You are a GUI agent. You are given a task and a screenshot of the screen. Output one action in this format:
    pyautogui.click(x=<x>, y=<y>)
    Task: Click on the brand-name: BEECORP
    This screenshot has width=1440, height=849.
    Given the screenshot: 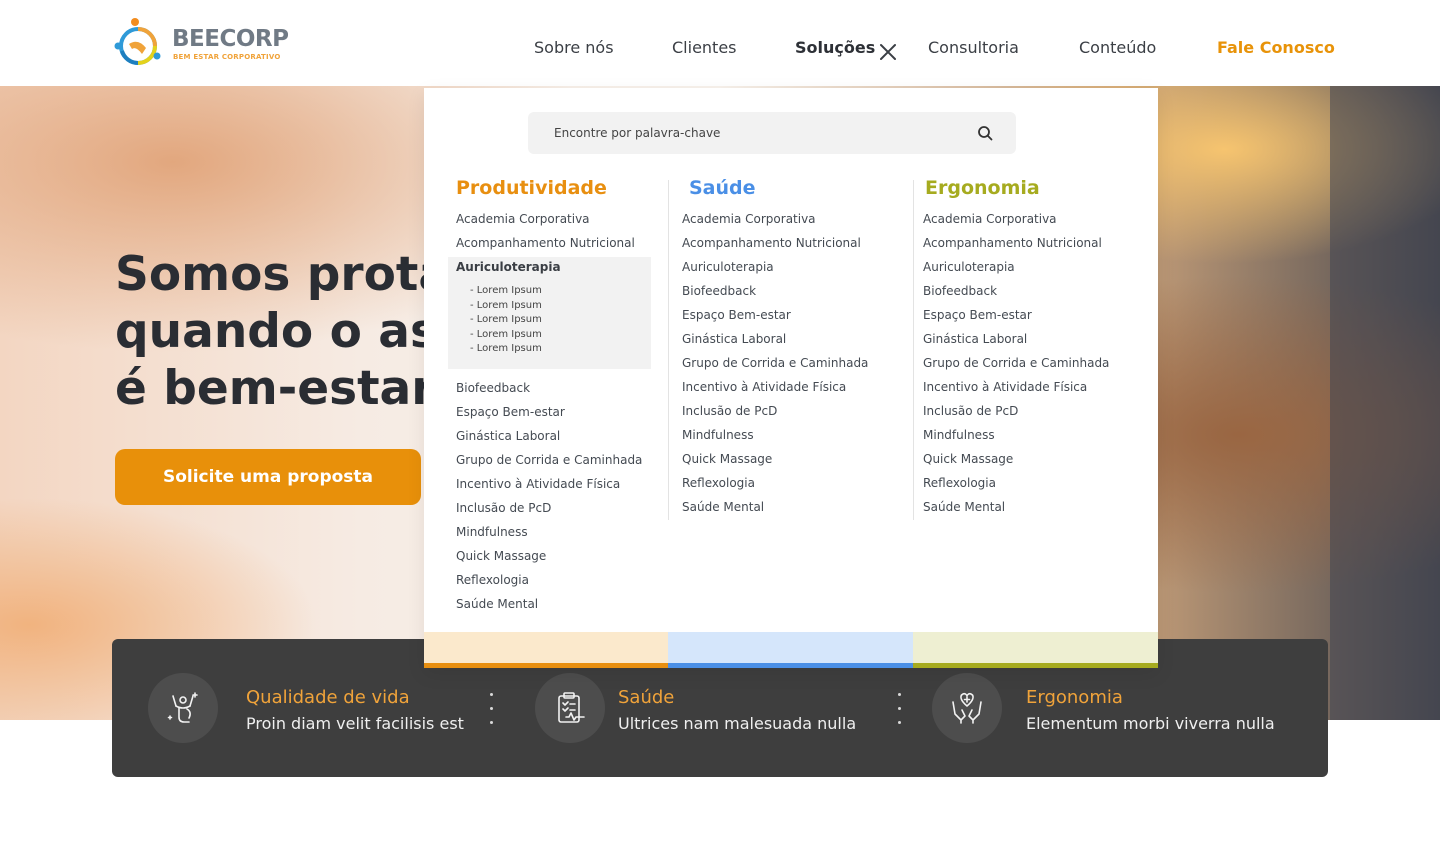 What is the action you would take?
    pyautogui.click(x=230, y=39)
    